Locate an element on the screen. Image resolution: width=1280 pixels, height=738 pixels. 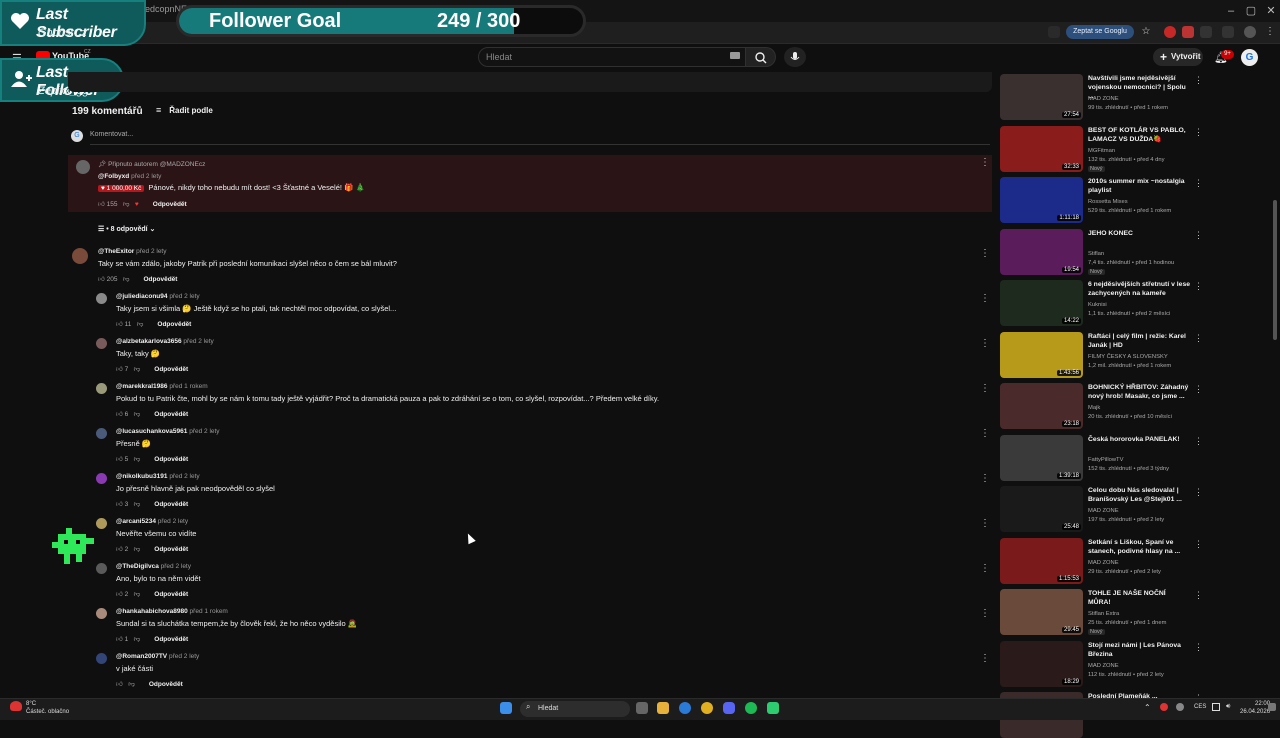
tray-chevron-icon: ⌃ is located at coordinates (1147, 707).